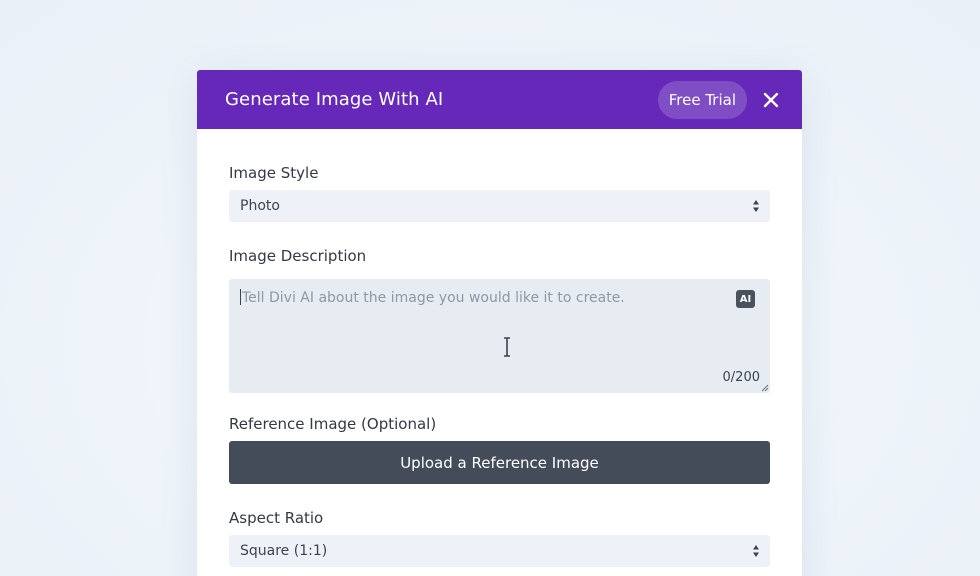 Image resolution: width=980 pixels, height=576 pixels. Describe the element at coordinates (771, 100) in the screenshot. I see `close-icon` at that location.